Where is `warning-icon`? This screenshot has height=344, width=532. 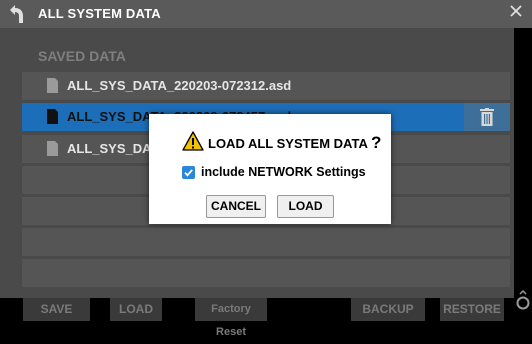
warning-icon is located at coordinates (193, 141).